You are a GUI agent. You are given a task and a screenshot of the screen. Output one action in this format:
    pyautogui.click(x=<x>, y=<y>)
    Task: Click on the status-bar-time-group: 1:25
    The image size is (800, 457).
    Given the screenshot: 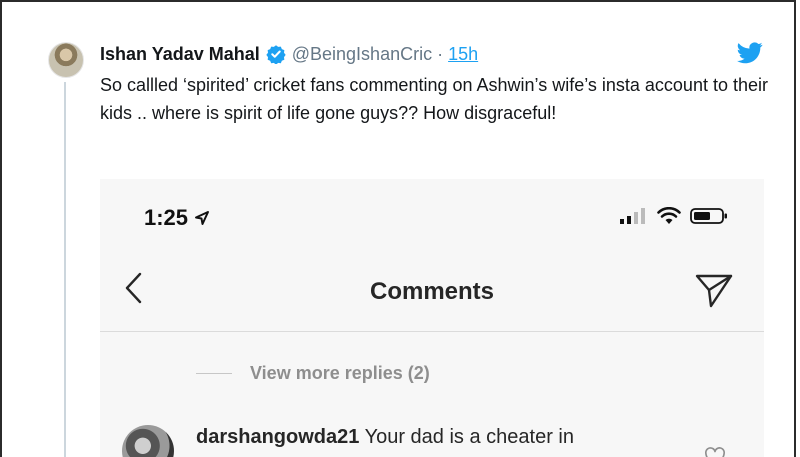 What is the action you would take?
    pyautogui.click(x=177, y=218)
    